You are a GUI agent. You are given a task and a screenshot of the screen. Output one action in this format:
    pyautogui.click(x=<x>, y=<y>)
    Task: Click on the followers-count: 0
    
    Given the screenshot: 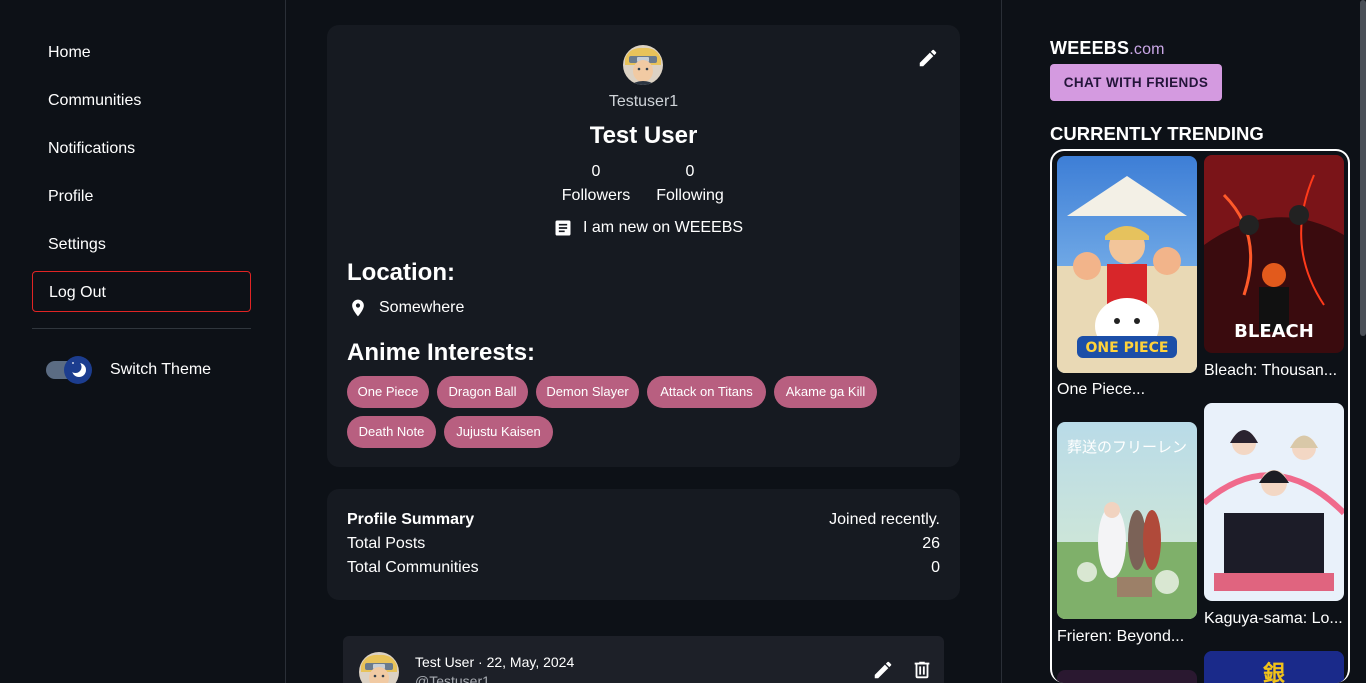 What is the action you would take?
    pyautogui.click(x=596, y=172)
    